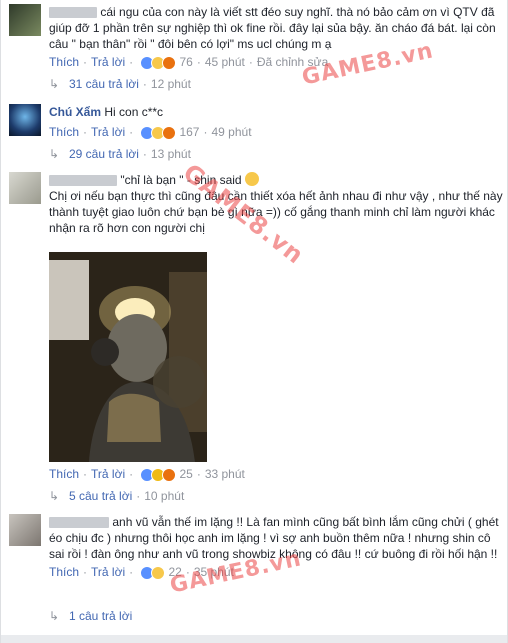  Describe the element at coordinates (181, 180) in the screenshot. I see `quote-text: "chỉ là bạn " - shin said` at that location.